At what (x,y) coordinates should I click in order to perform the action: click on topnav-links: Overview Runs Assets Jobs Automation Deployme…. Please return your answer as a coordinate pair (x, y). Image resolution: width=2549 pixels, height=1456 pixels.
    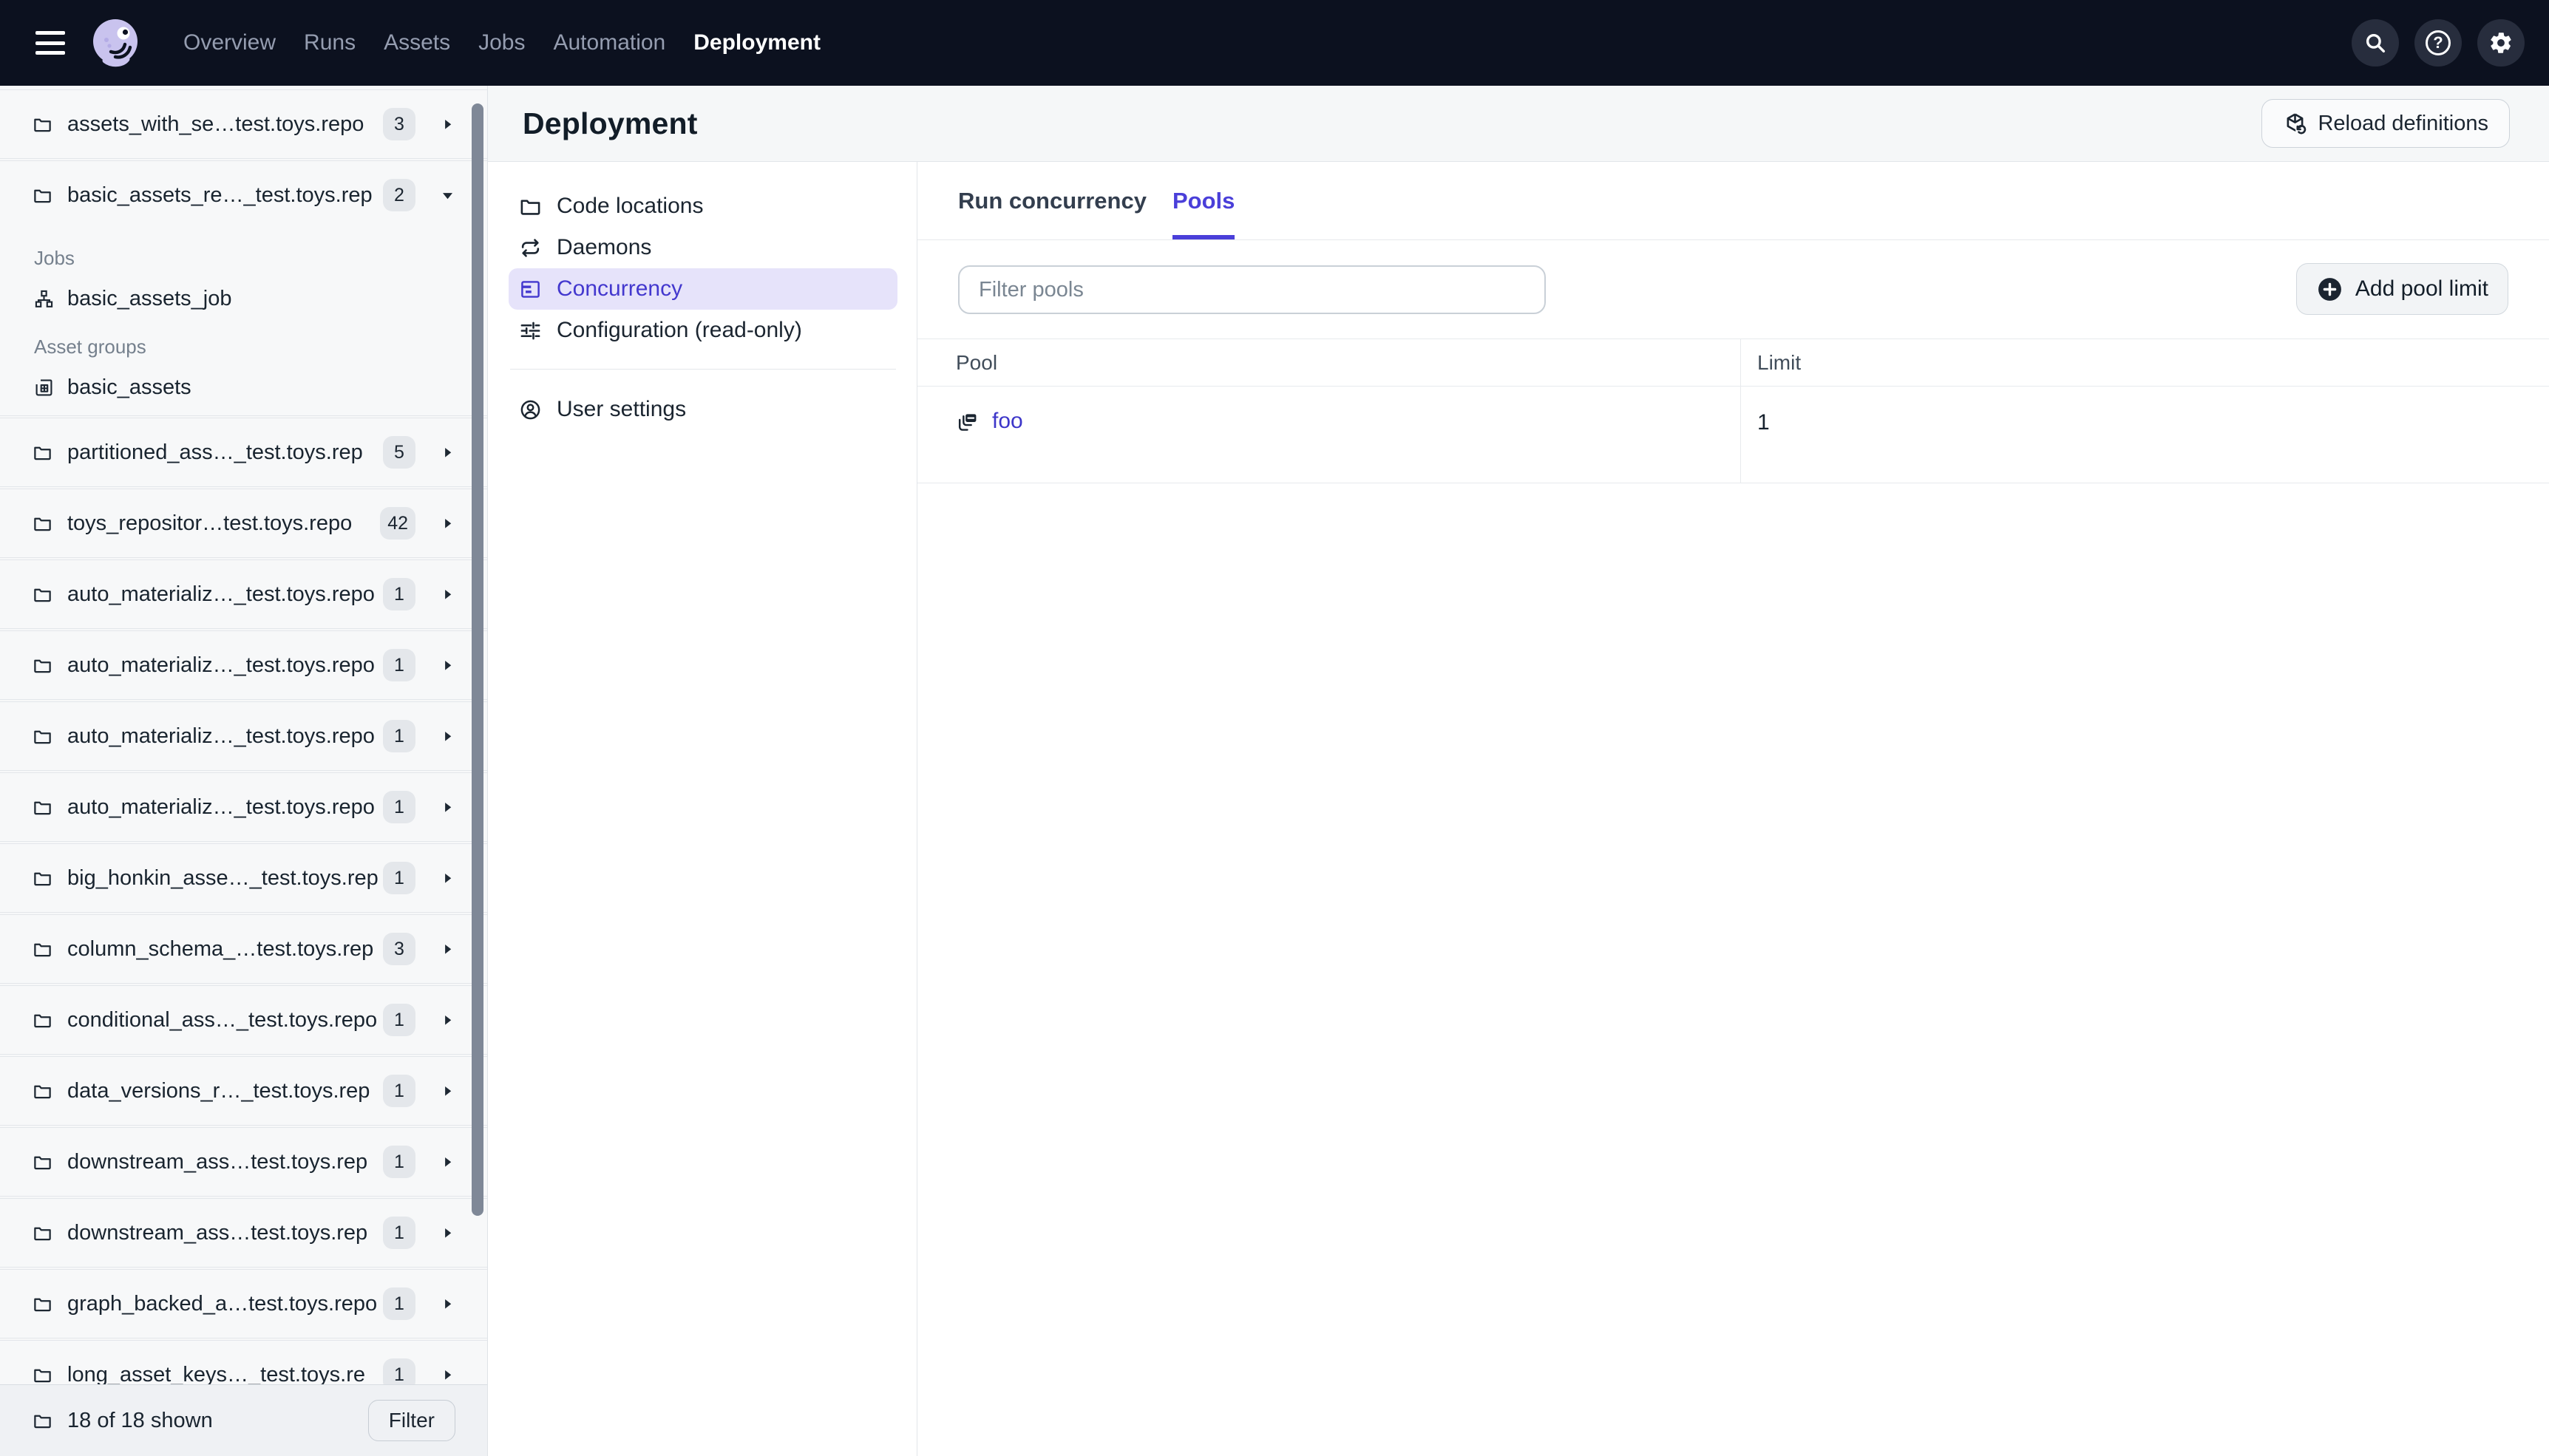
    Looking at the image, I should click on (502, 42).